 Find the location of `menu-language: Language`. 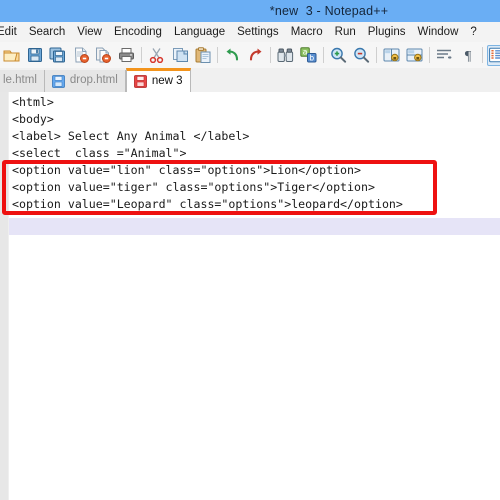

menu-language: Language is located at coordinates (199, 32).